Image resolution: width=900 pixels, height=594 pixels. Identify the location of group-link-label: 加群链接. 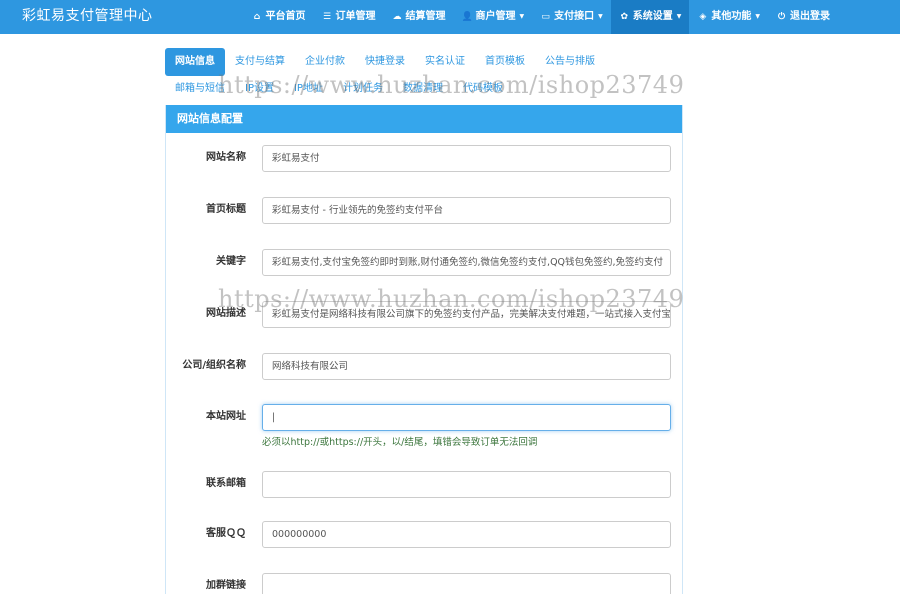
(226, 585).